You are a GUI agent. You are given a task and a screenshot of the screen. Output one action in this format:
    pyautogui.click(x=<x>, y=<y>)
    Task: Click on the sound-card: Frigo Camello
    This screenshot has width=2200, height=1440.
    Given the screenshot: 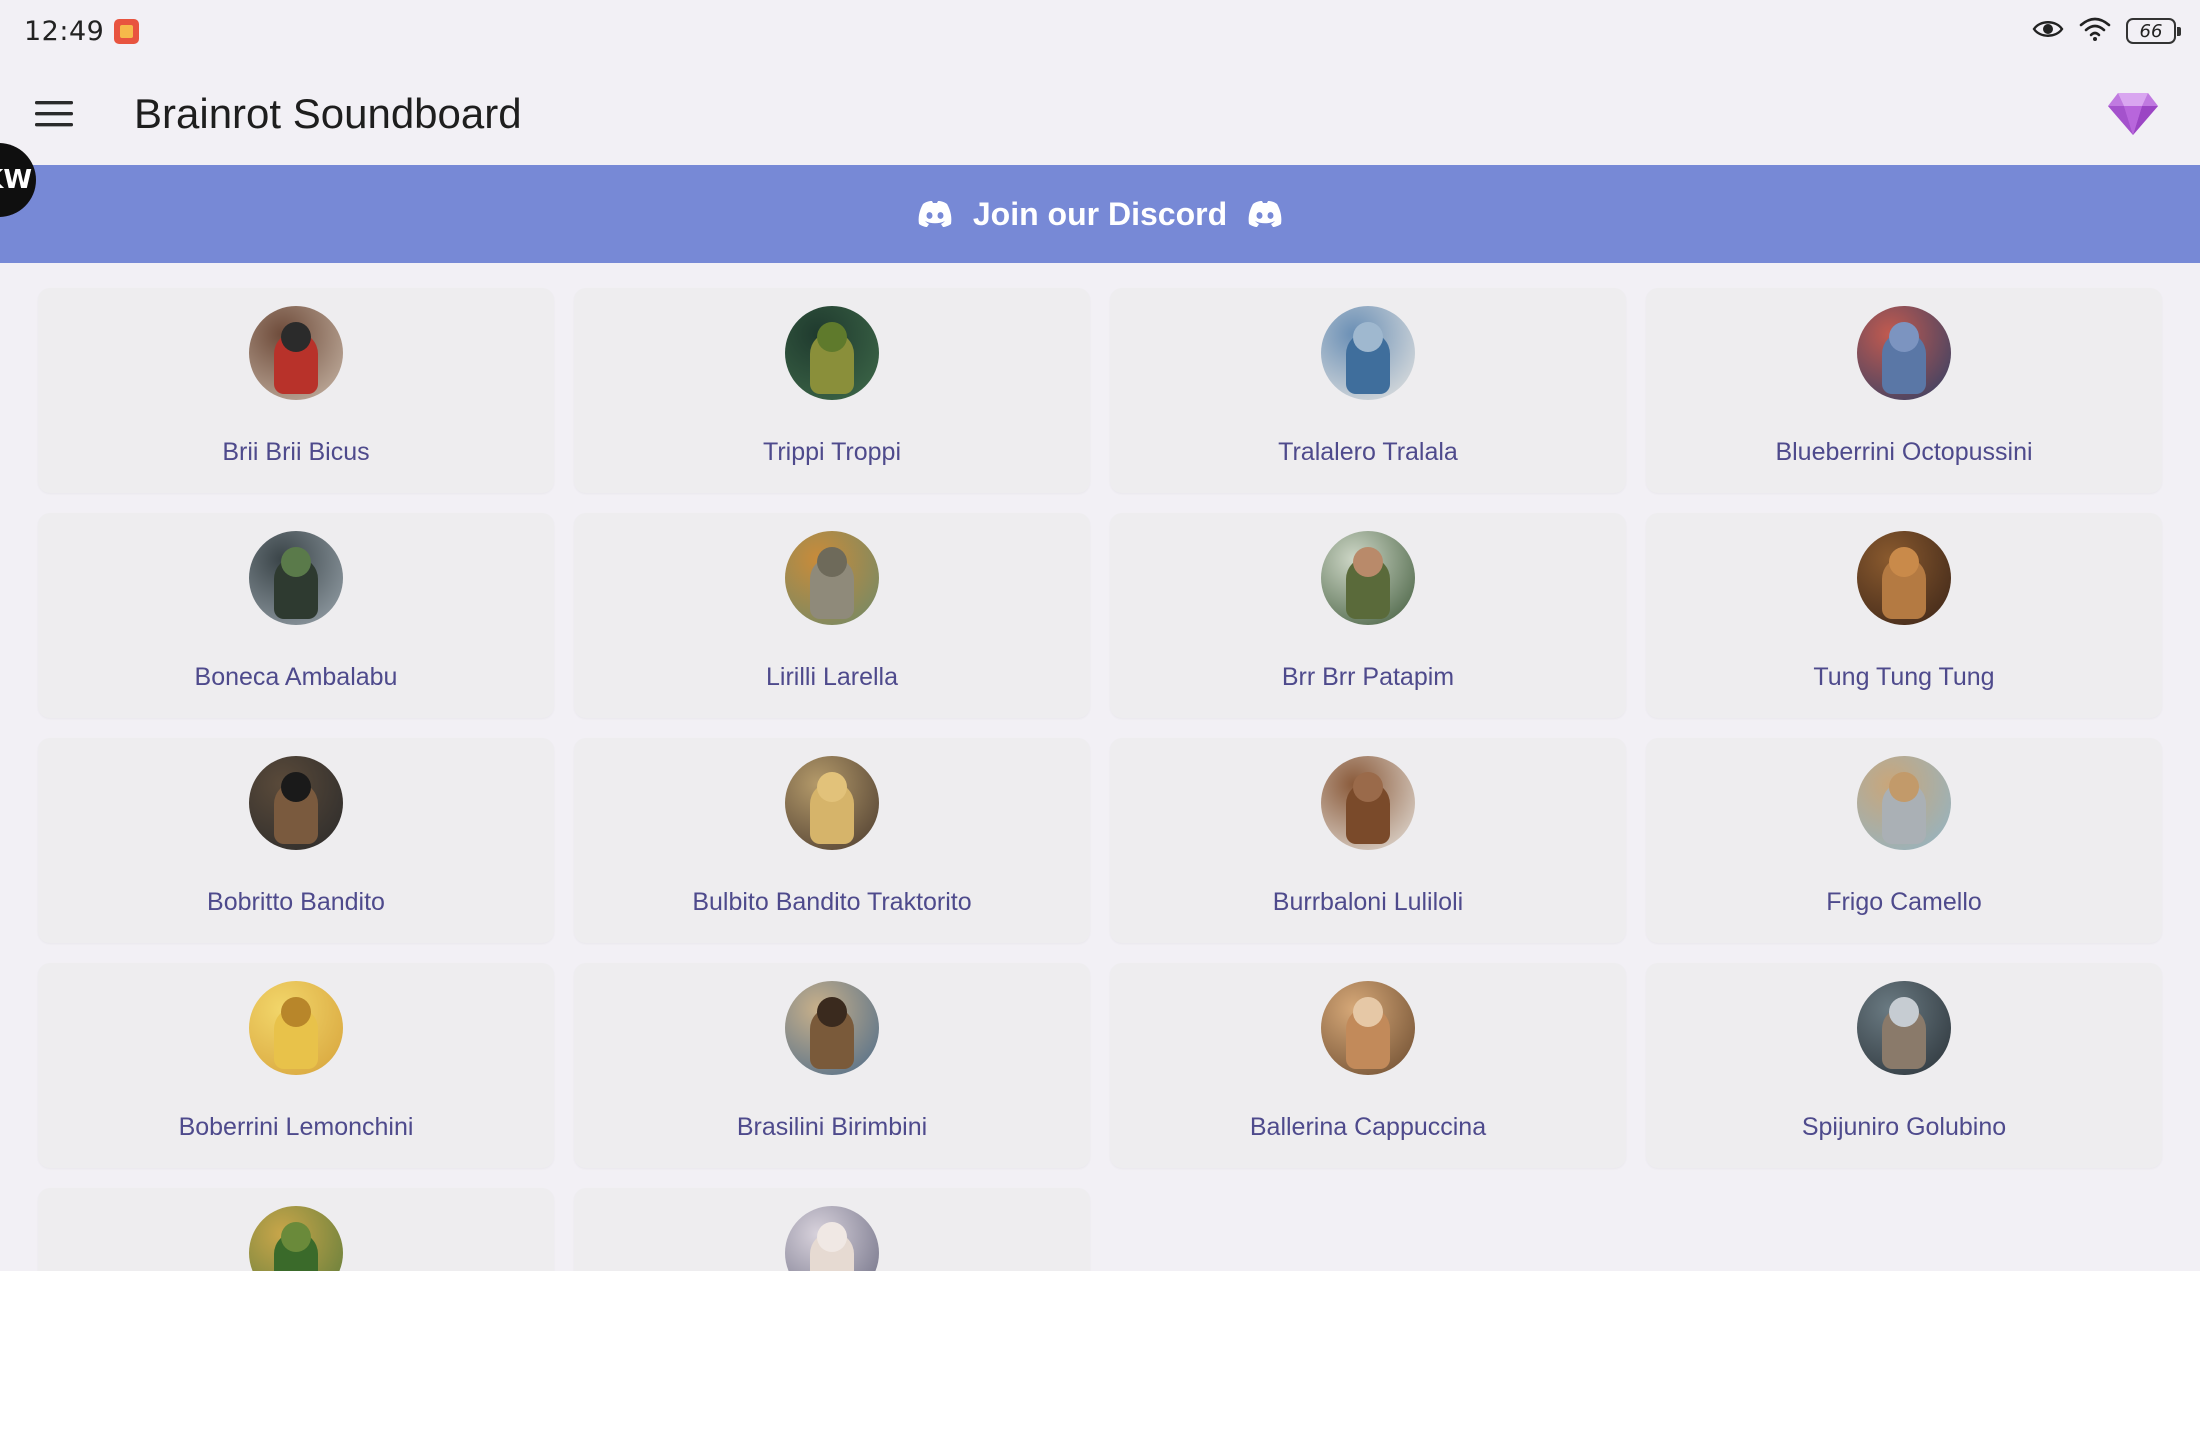 What is the action you would take?
    pyautogui.click(x=1904, y=840)
    